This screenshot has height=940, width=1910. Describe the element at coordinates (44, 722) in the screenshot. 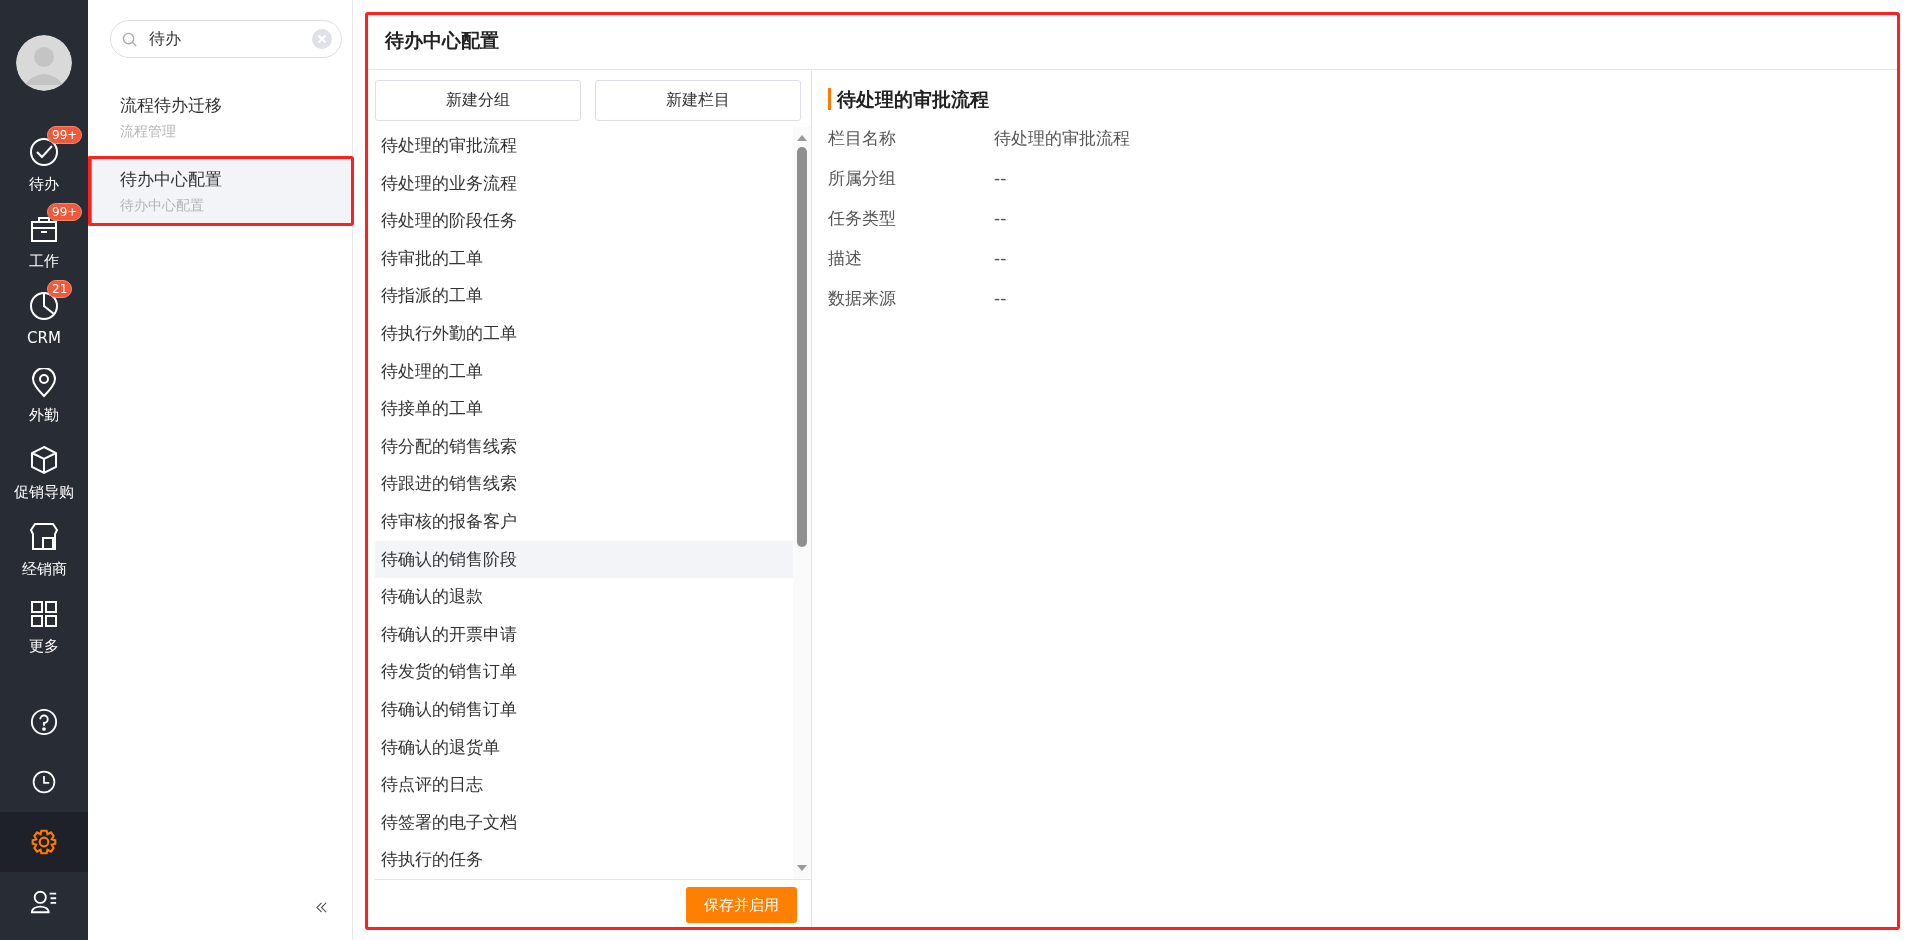

I see `help-icon` at that location.